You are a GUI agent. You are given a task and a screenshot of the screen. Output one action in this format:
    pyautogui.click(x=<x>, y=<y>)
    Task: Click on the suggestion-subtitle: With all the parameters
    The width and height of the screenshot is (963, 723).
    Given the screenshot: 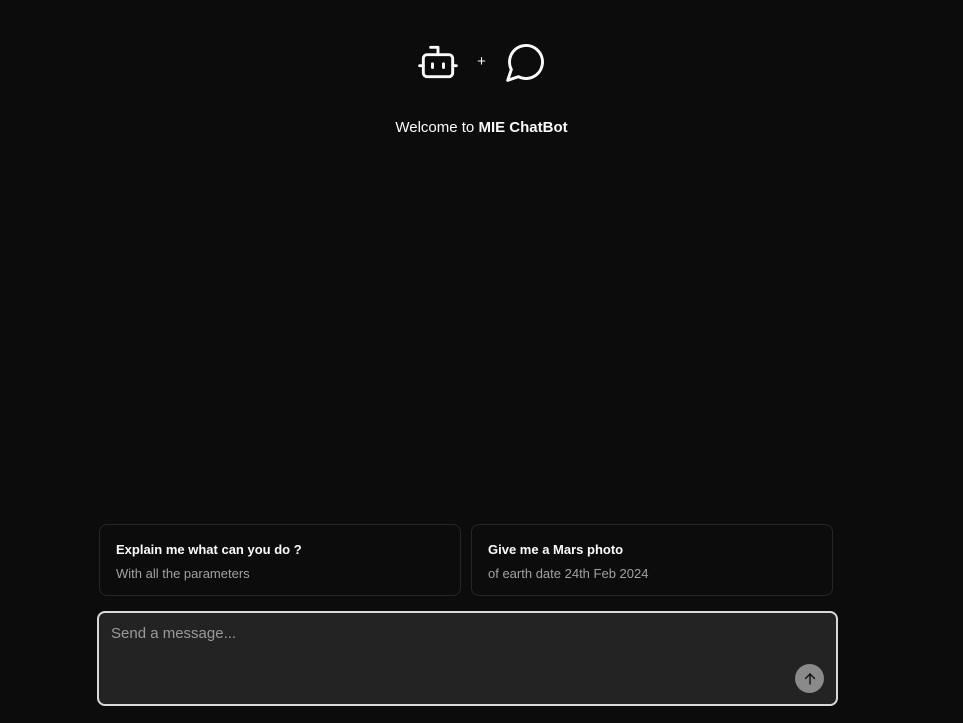 What is the action you would take?
    pyautogui.click(x=183, y=573)
    